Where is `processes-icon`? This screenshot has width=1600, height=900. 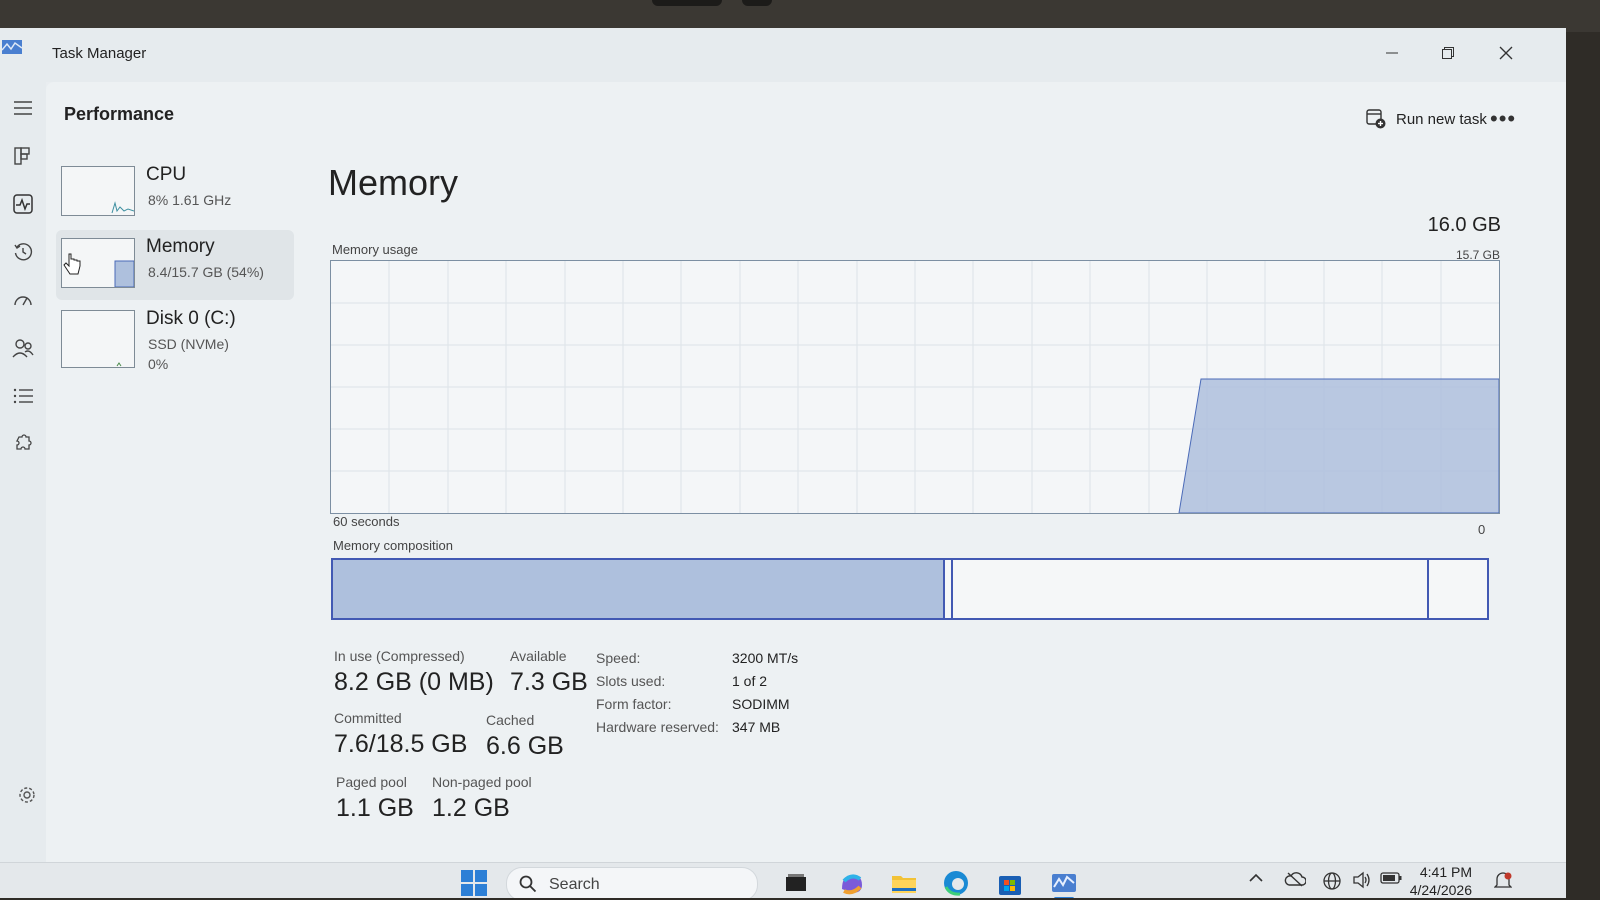
processes-icon is located at coordinates (22, 156).